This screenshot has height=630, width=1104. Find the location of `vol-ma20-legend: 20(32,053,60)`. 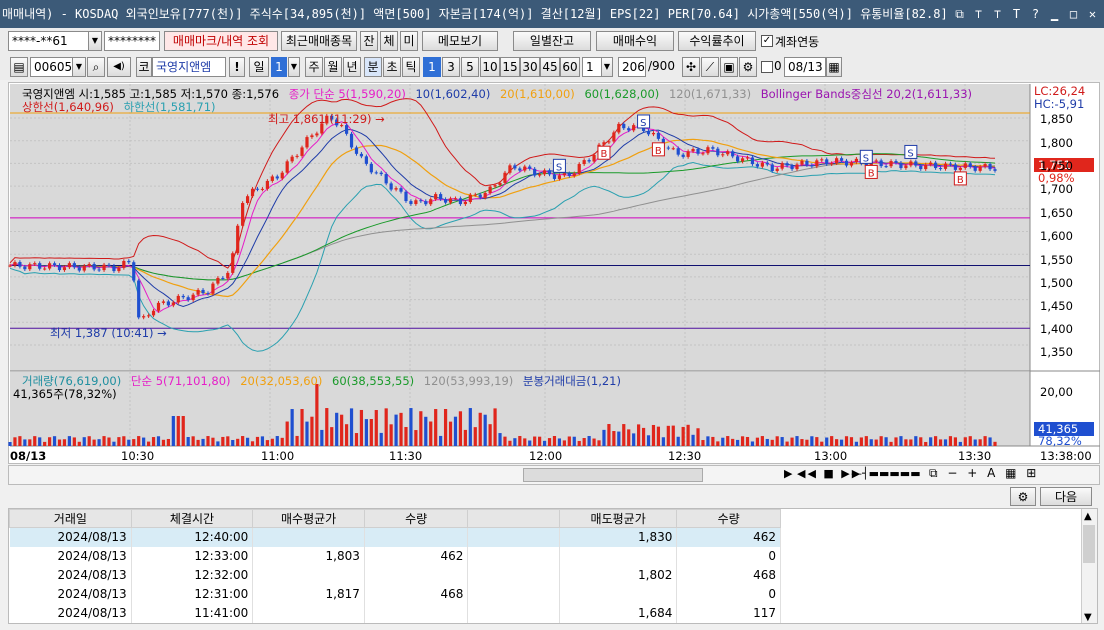

vol-ma20-legend: 20(32,053,60) is located at coordinates (281, 381).